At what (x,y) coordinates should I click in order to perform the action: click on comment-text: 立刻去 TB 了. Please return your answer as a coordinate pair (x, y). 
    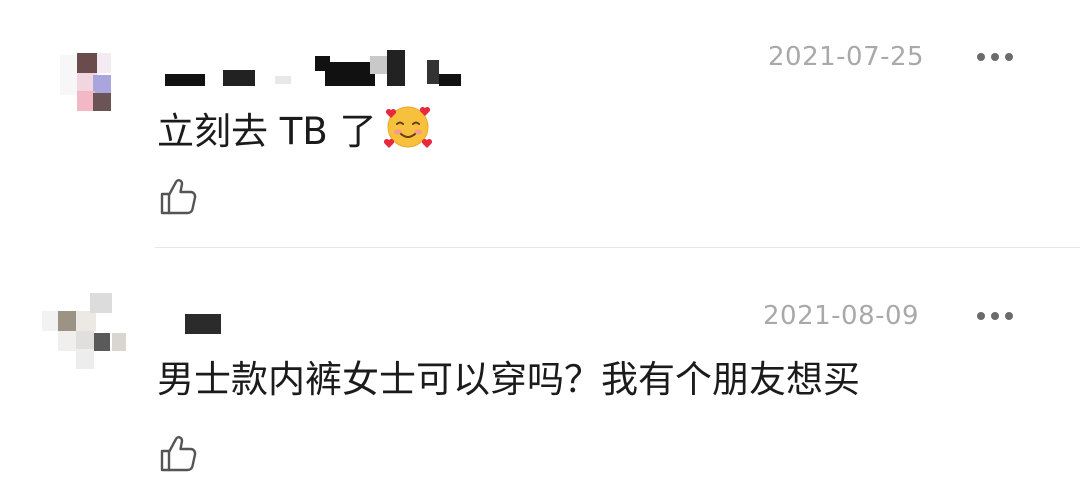
    Looking at the image, I should click on (295, 128).